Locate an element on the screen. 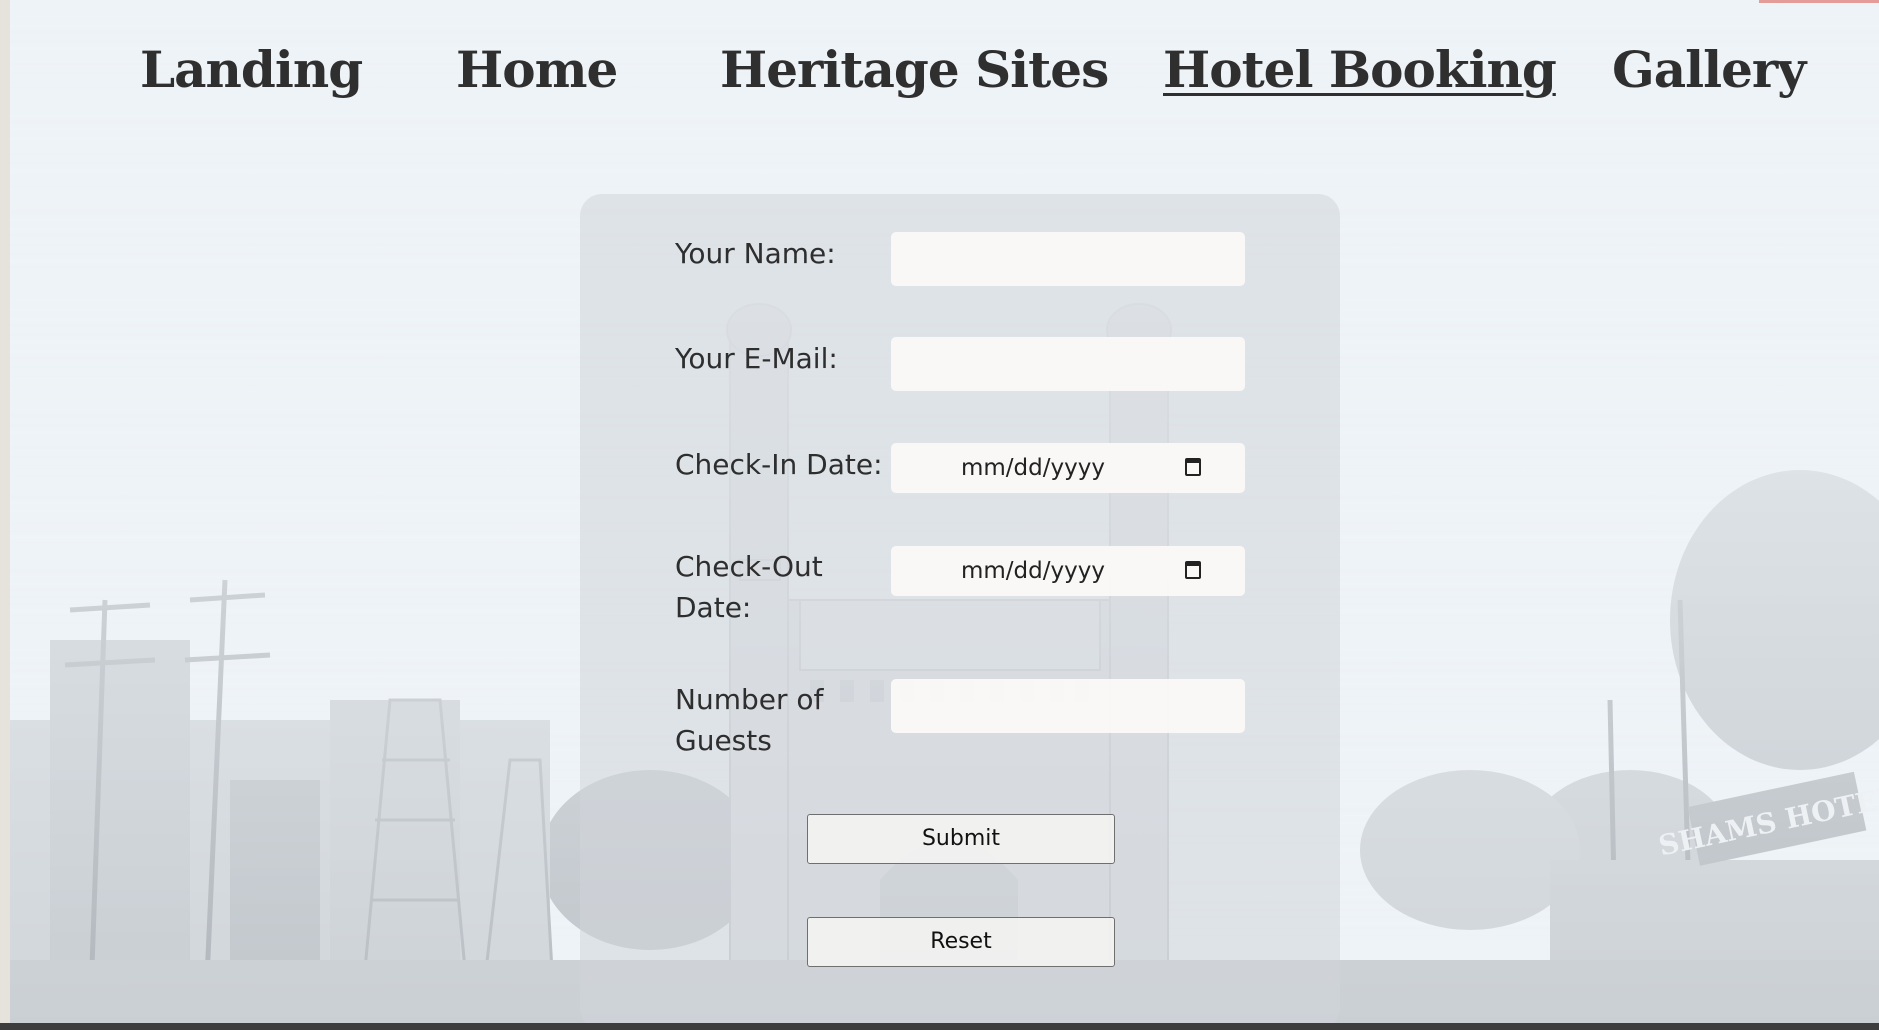 The image size is (1879, 1030). checkin-label: Check-In Date: is located at coordinates (779, 464).